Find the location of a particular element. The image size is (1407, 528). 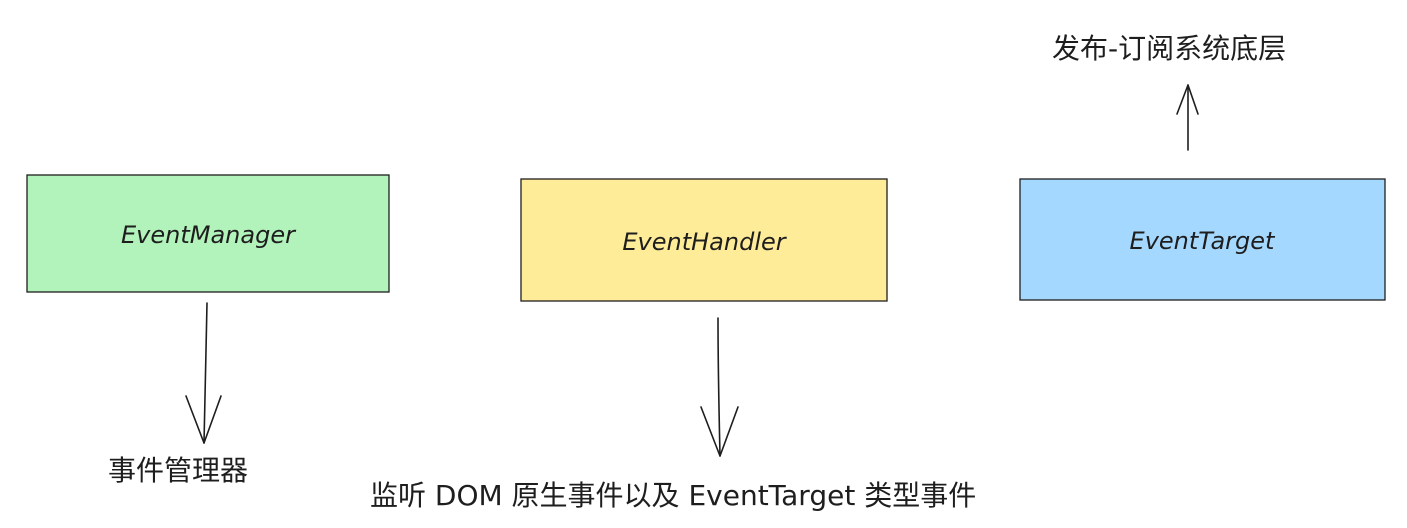

node-event-handler: EventHandler is located at coordinates (704, 240).